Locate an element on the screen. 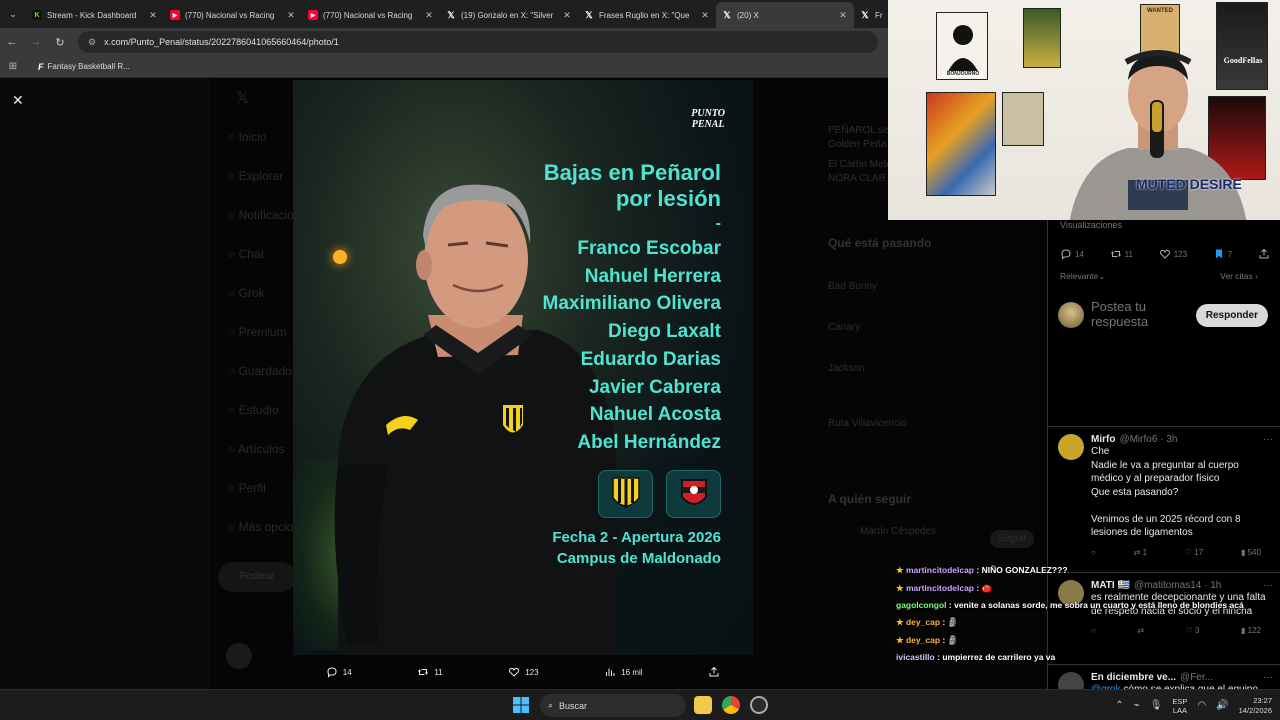 The width and height of the screenshot is (1280, 720). reply-input: Postea tu respuesta is located at coordinates (1136, 315).